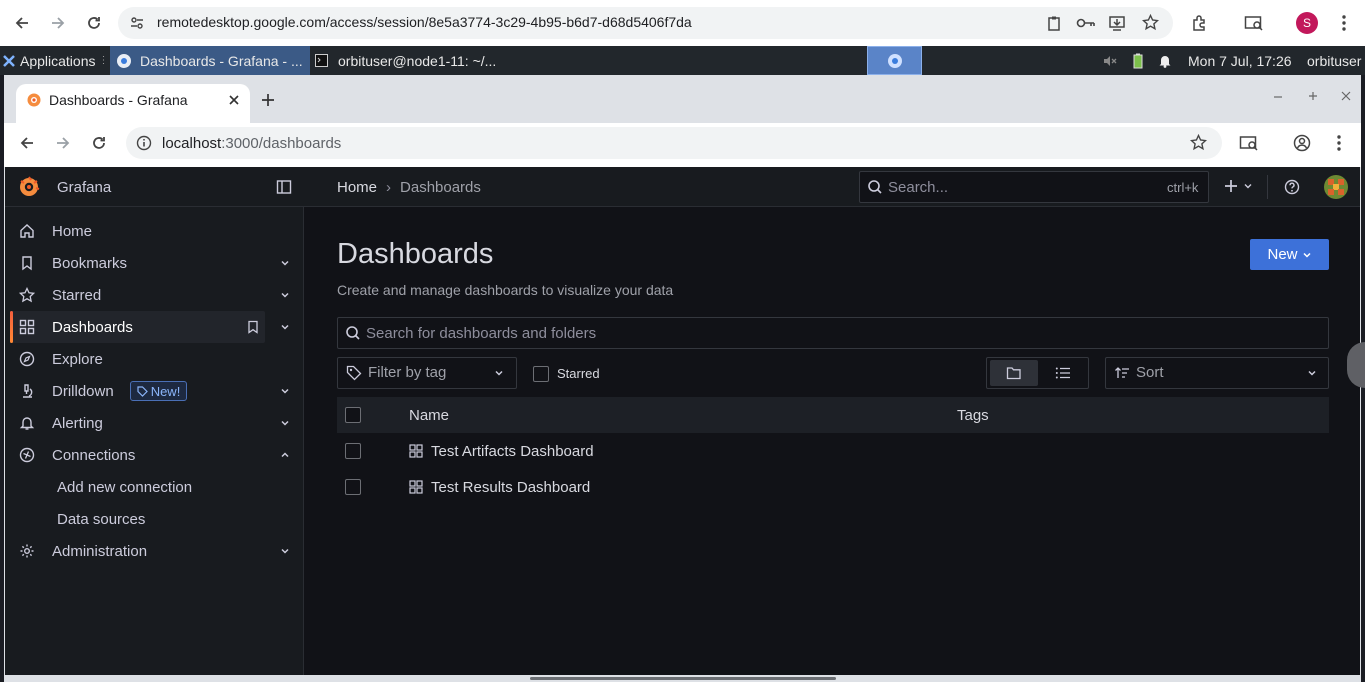  What do you see at coordinates (144, 143) in the screenshot?
I see `info-icon` at bounding box center [144, 143].